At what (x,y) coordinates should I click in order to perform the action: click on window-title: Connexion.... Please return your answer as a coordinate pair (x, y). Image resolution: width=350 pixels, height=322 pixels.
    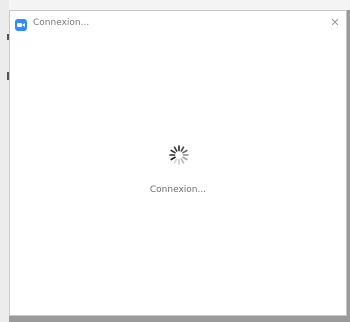
    Looking at the image, I should click on (61, 23).